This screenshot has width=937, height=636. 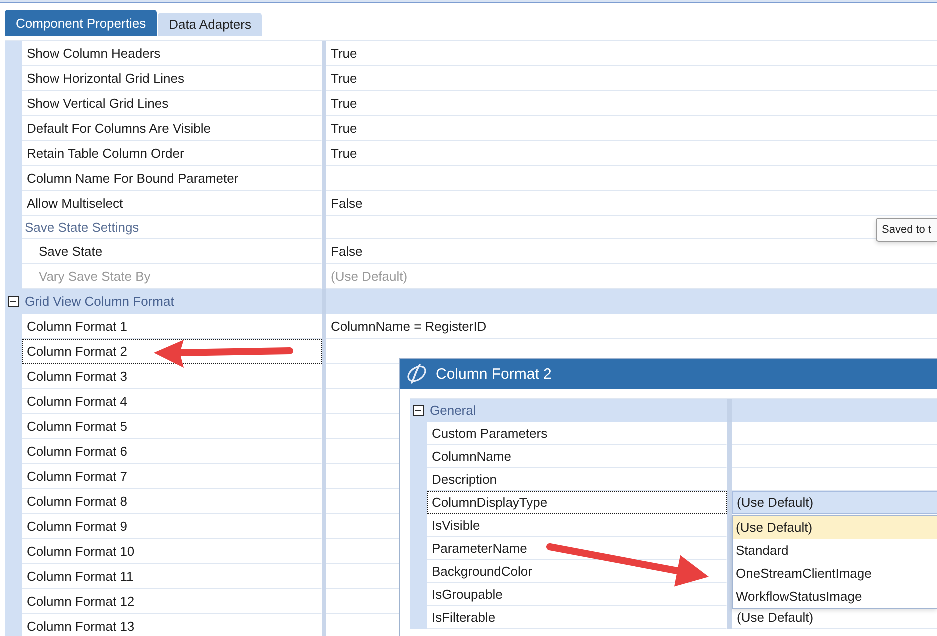 What do you see at coordinates (906, 230) in the screenshot?
I see `tooltip: Saved to t` at bounding box center [906, 230].